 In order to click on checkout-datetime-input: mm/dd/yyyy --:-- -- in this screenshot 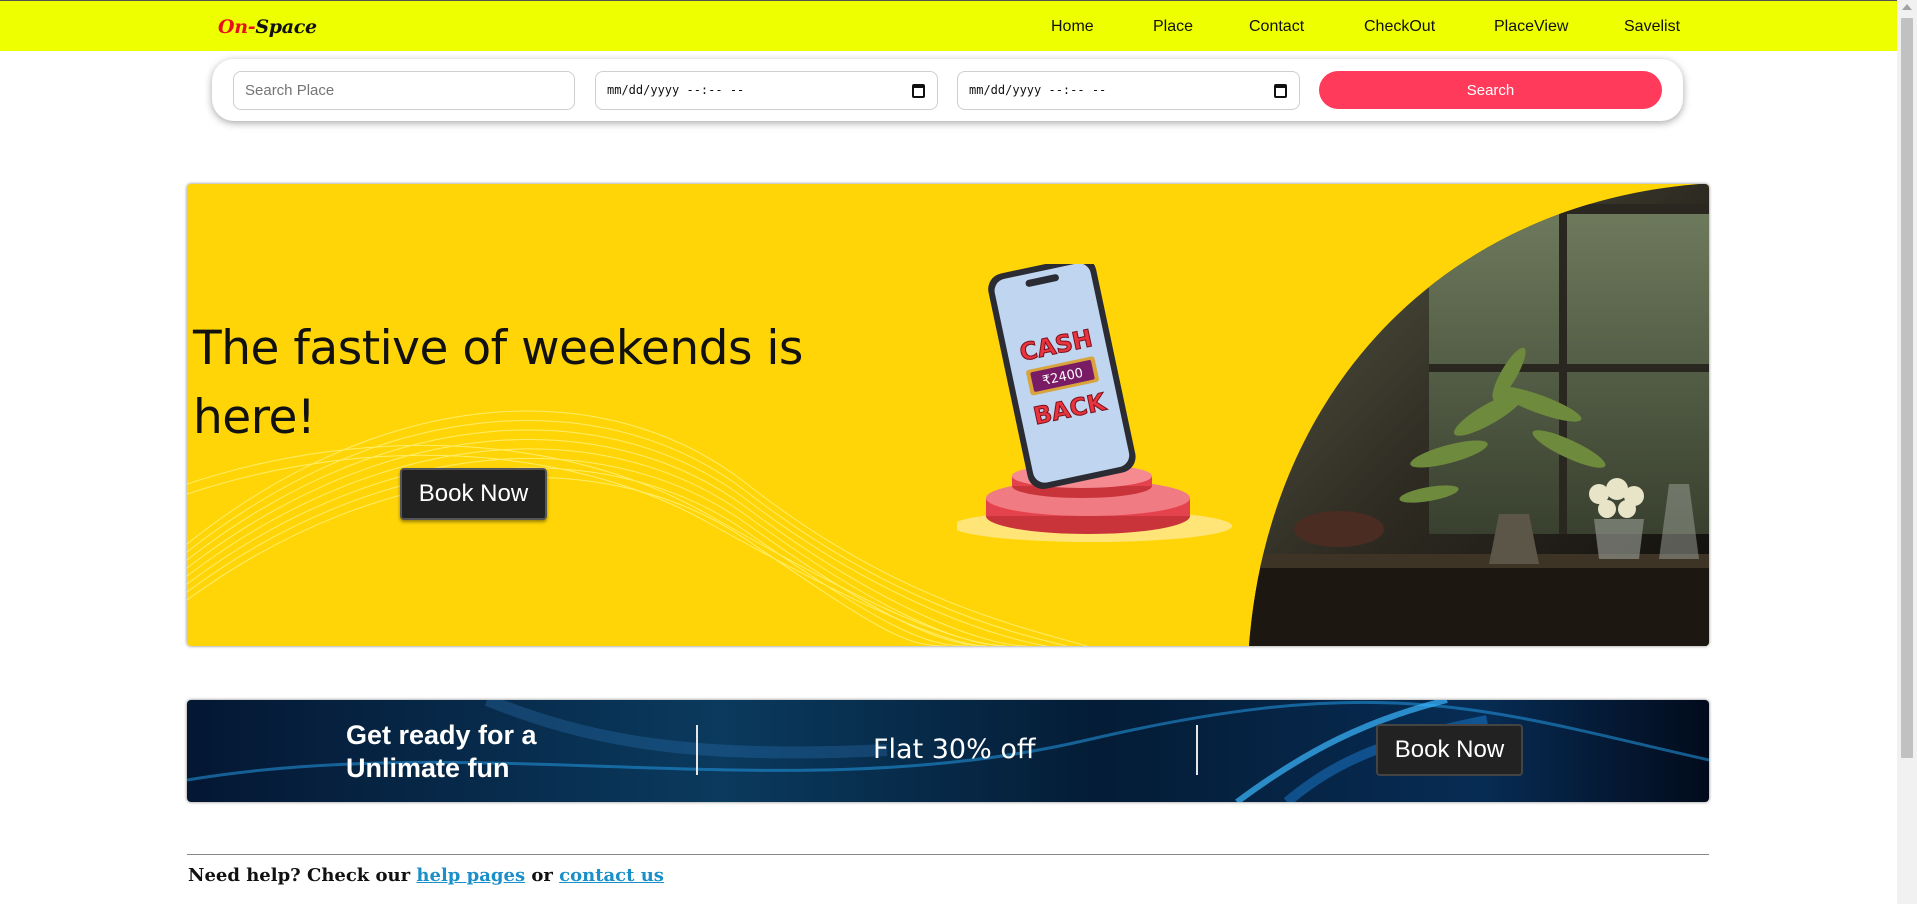, I will do `click(1128, 90)`.